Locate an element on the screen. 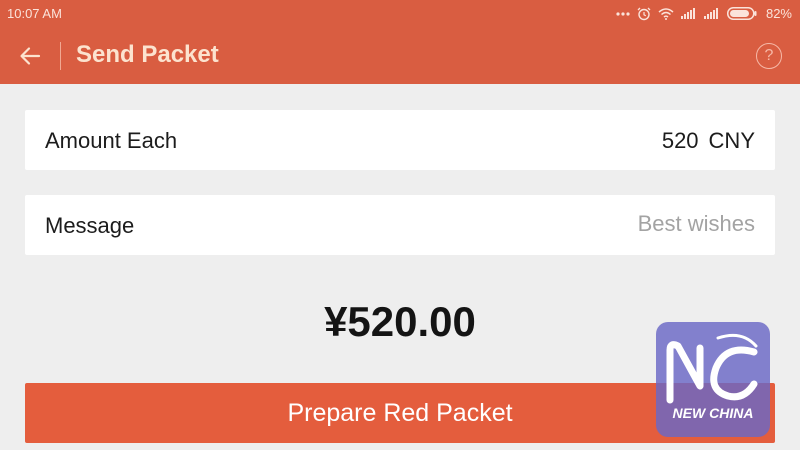 Image resolution: width=800 pixels, height=450 pixels. amount-each-label: Amount Each is located at coordinates (111, 140).